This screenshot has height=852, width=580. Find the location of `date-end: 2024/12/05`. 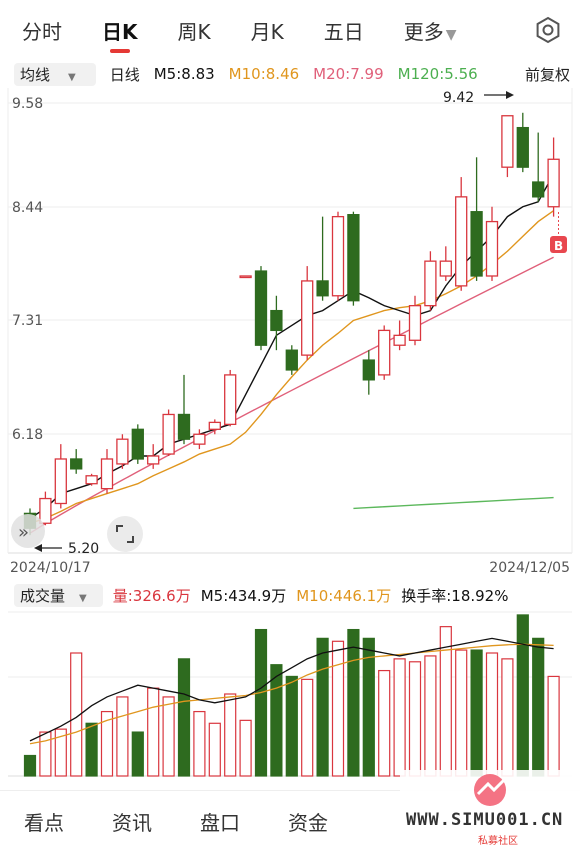

date-end: 2024/12/05 is located at coordinates (529, 568).